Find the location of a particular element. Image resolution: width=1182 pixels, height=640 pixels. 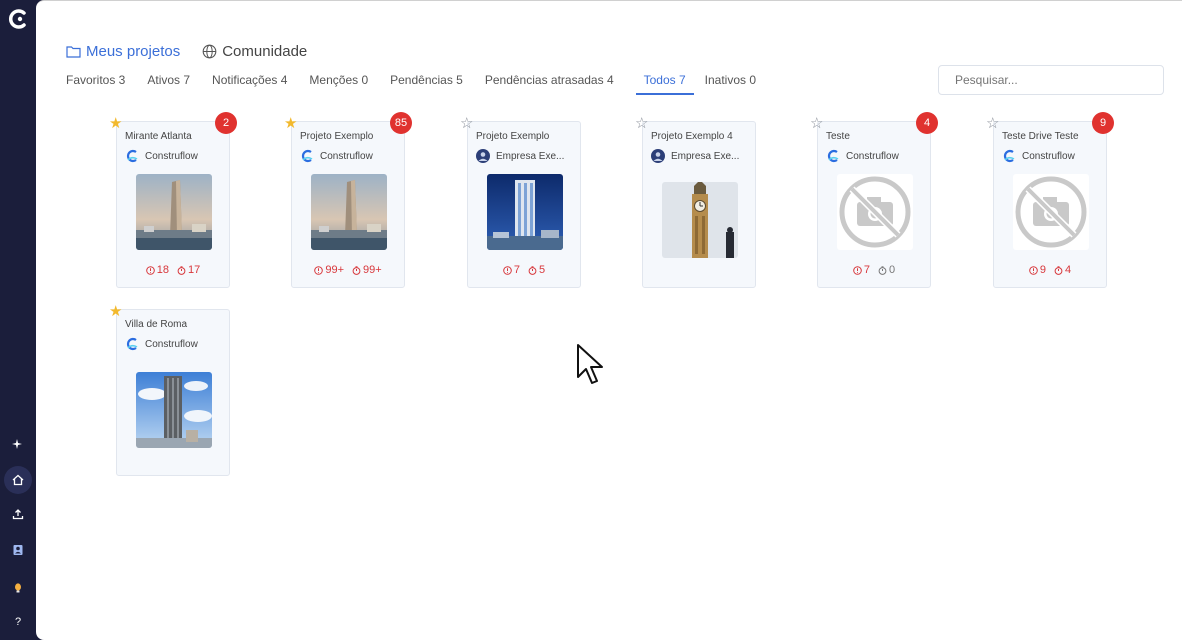

project-card: ☆ Projeto Exemplo Empresa Exe... 7 5 is located at coordinates (520, 202).